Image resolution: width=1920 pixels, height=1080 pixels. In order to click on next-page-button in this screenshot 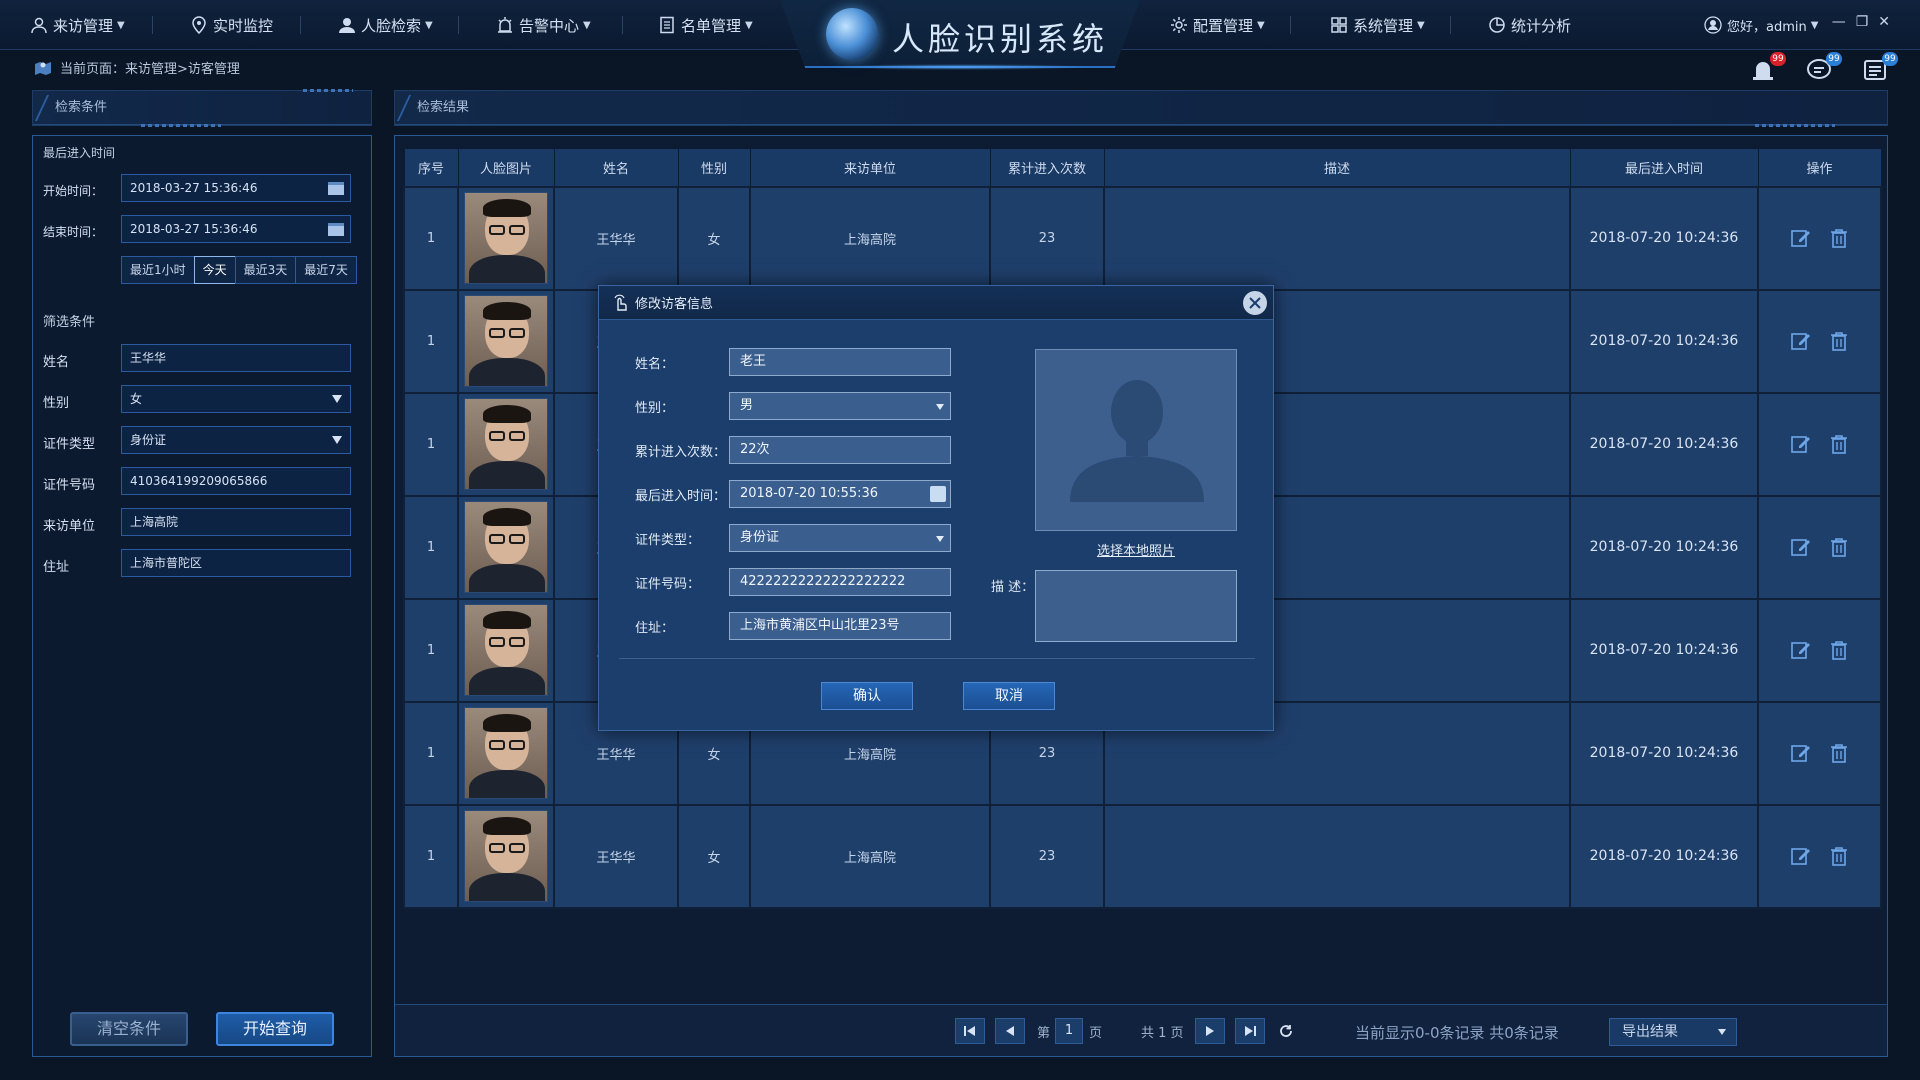, I will do `click(1210, 1031)`.